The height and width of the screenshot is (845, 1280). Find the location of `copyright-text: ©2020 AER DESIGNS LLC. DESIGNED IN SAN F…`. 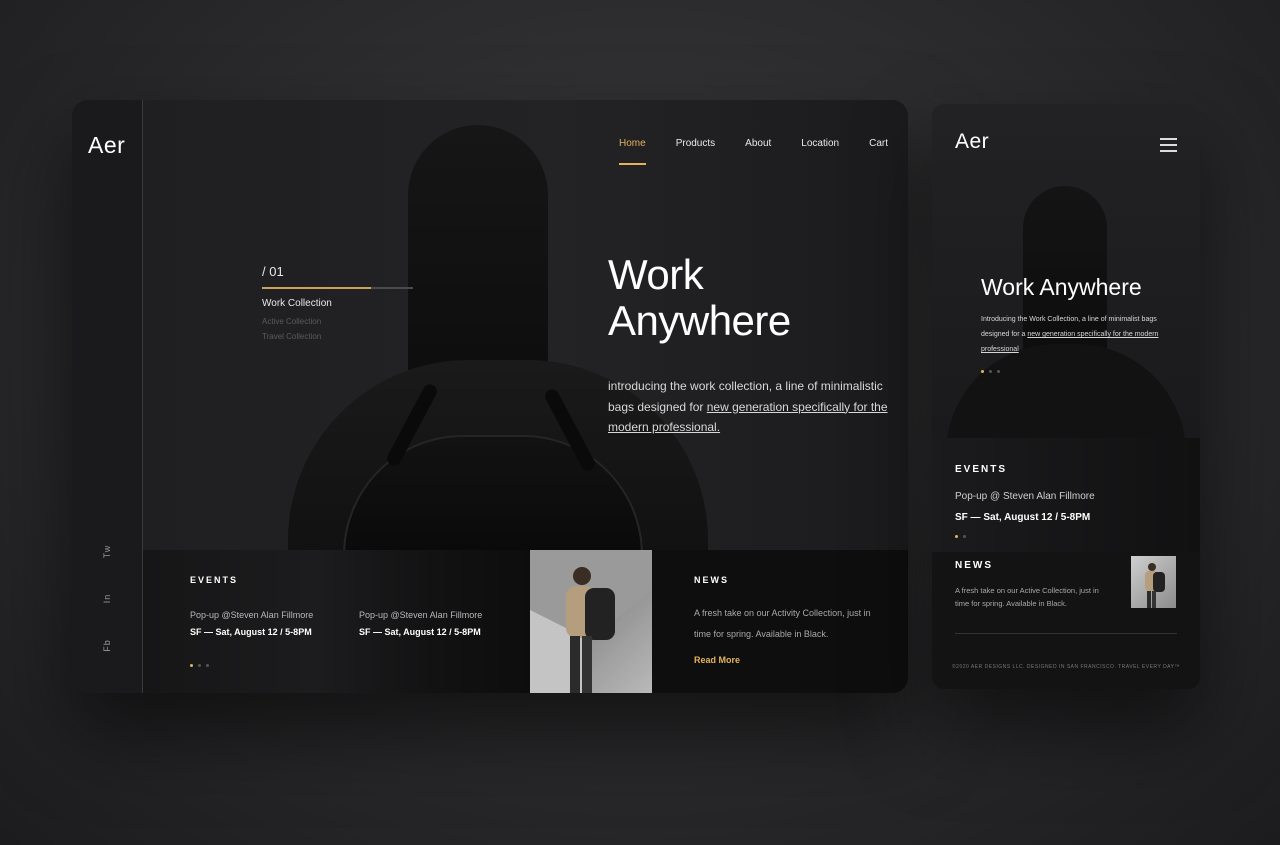

copyright-text: ©2020 AER DESIGNS LLC. DESIGNED IN SAN F… is located at coordinates (1066, 667).